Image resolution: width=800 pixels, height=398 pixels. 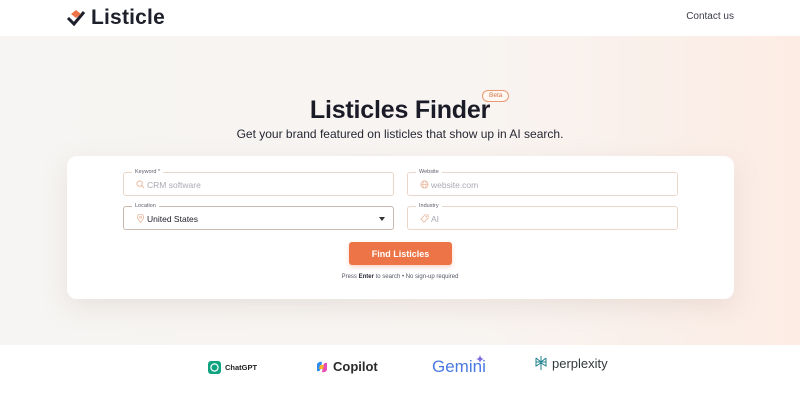 I want to click on pin-icon, so click(x=140, y=218).